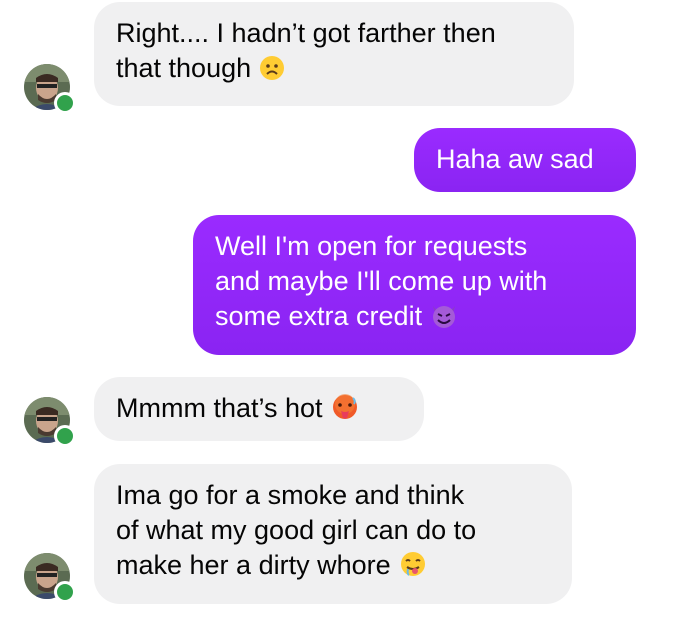  What do you see at coordinates (184, 68) in the screenshot?
I see `message-text: that though` at bounding box center [184, 68].